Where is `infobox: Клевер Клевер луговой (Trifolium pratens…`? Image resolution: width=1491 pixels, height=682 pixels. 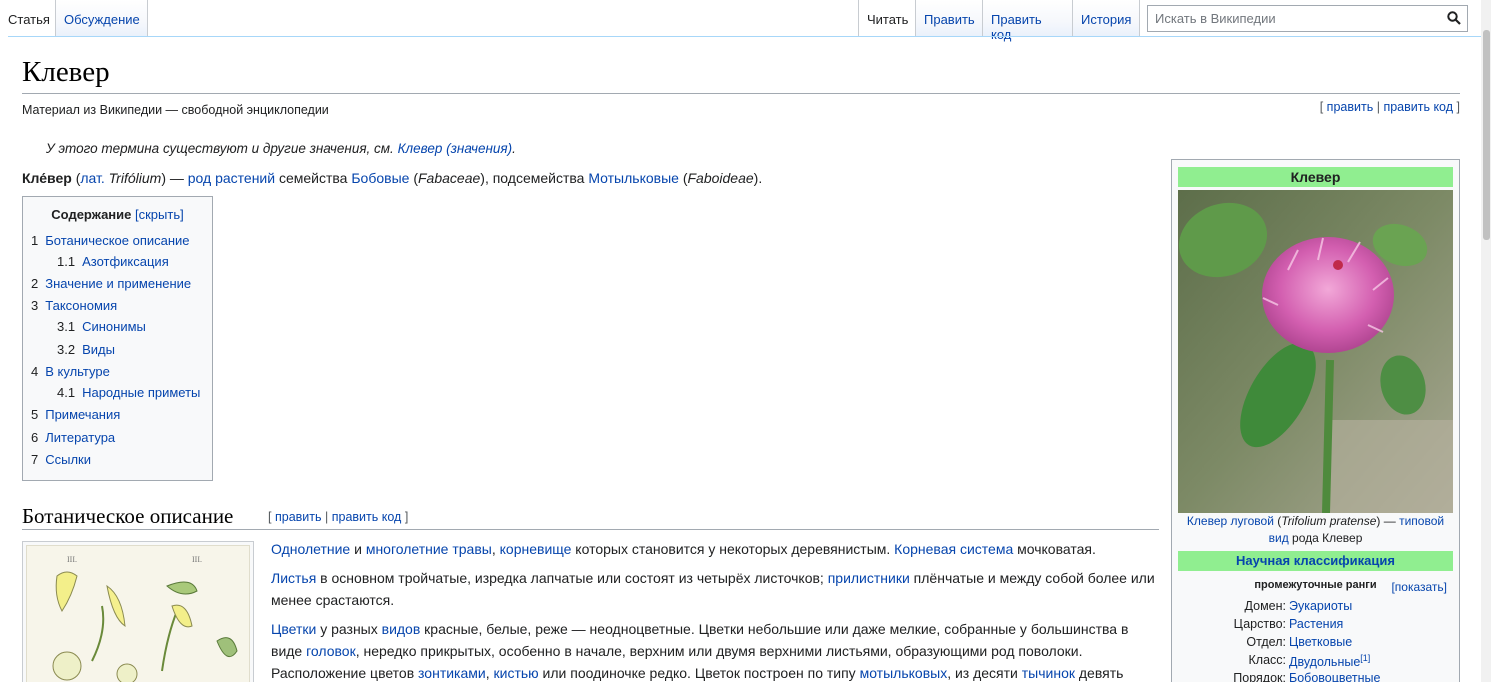 infobox: Клевер Клевер луговой (Trifolium pratens… is located at coordinates (1315, 420).